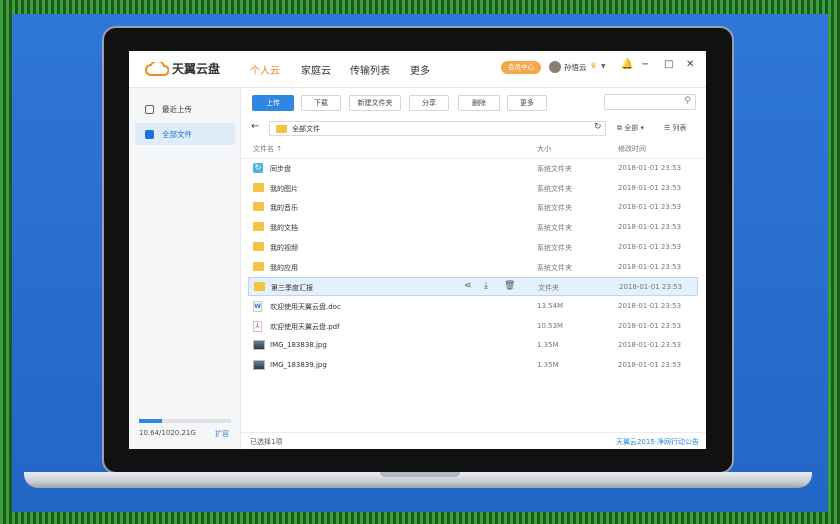  What do you see at coordinates (437, 128) in the screenshot?
I see `breadcrumb: 全部文件` at bounding box center [437, 128].